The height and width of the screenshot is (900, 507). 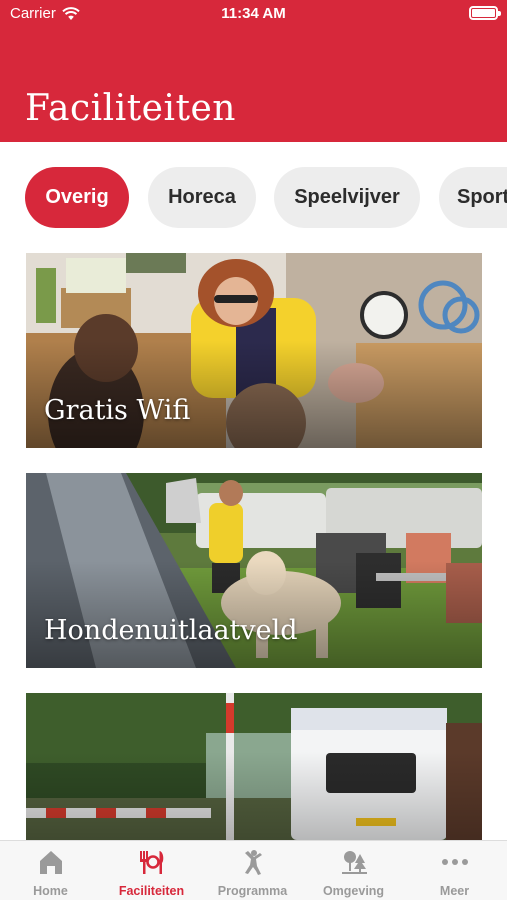 I want to click on chip-label: Sport, so click(x=482, y=197).